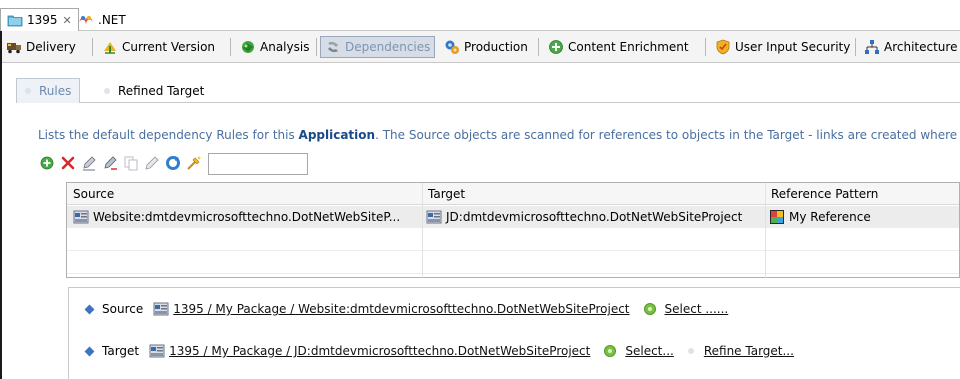  I want to click on tab-dependencies: Dependencies, so click(378, 47).